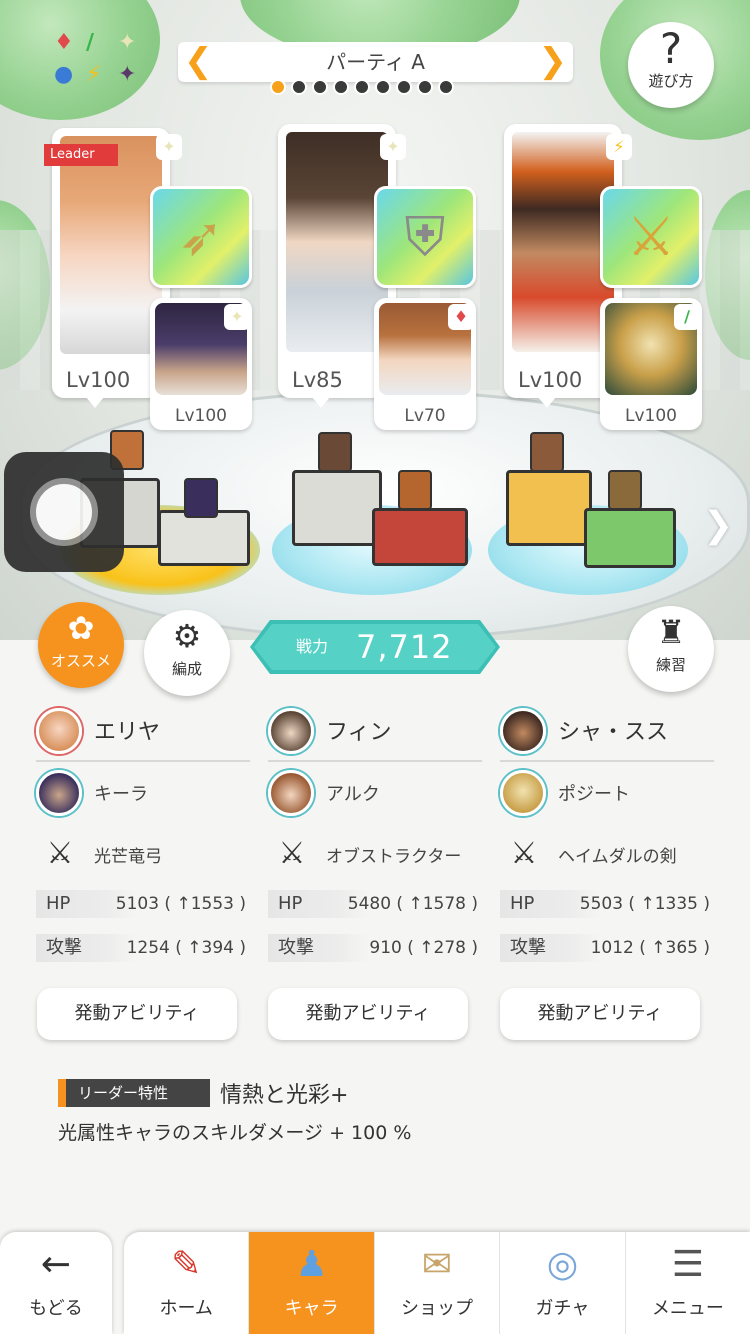 The image size is (750, 1334). I want to click on weapon-row: ⚔ 光芒竜弓, so click(143, 852).